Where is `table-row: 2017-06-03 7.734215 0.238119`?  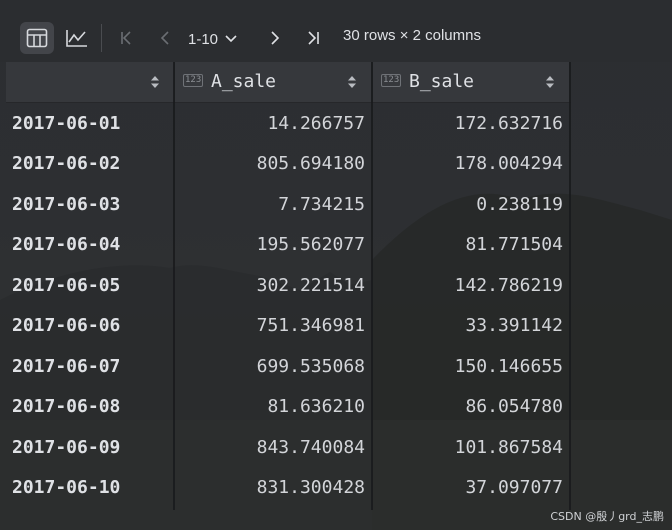
table-row: 2017-06-03 7.734215 0.238119 is located at coordinates (288, 205).